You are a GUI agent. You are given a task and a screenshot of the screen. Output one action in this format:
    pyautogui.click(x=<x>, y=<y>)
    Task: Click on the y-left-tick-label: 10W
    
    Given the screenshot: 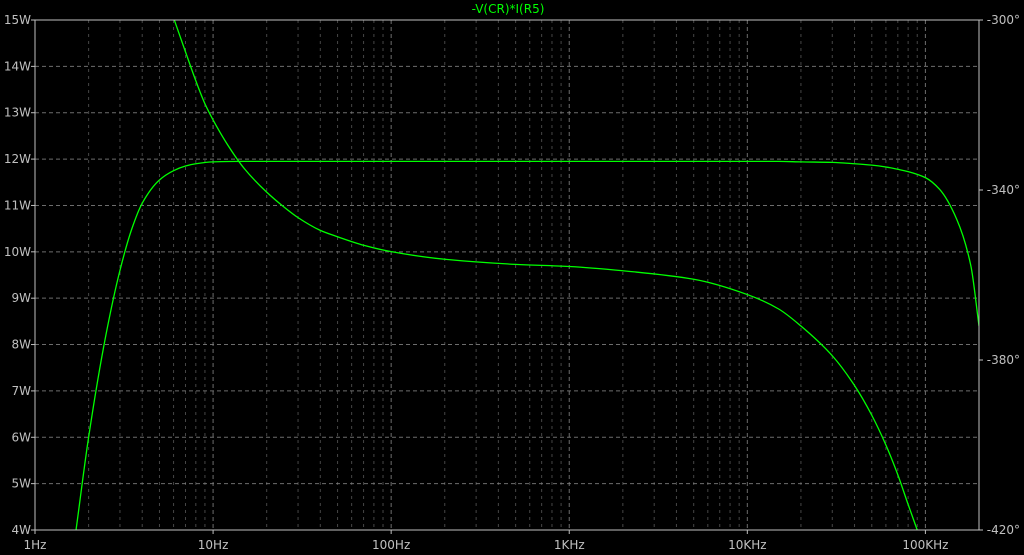 What is the action you would take?
    pyautogui.click(x=17, y=252)
    